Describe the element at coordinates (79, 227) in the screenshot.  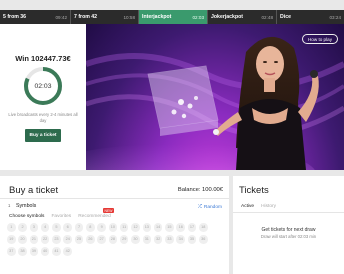
I see `number-ball: 7` at that location.